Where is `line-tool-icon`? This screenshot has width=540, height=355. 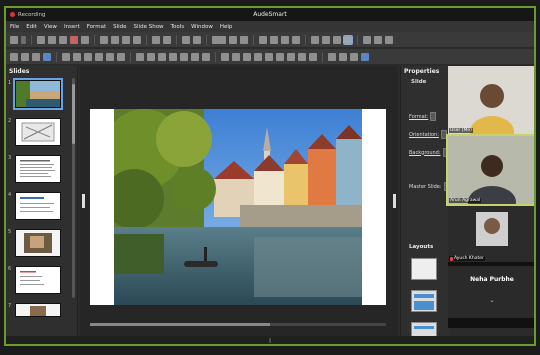 line-tool-icon is located at coordinates (348, 39).